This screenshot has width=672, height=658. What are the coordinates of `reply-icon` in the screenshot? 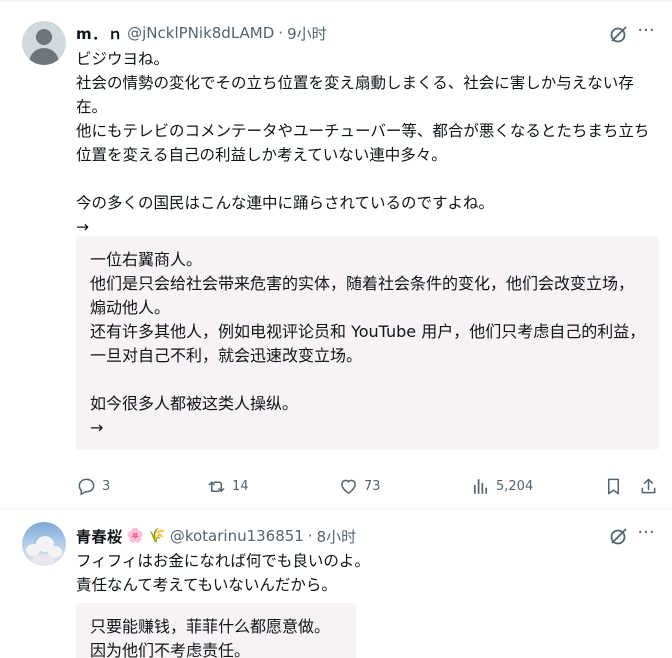 It's located at (86, 487).